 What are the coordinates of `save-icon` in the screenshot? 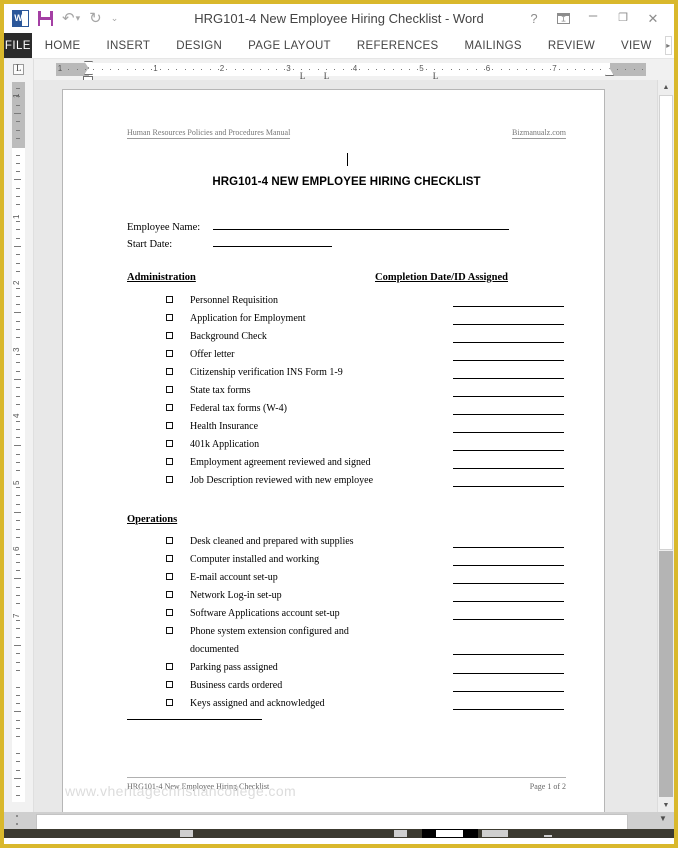 It's located at (45, 18).